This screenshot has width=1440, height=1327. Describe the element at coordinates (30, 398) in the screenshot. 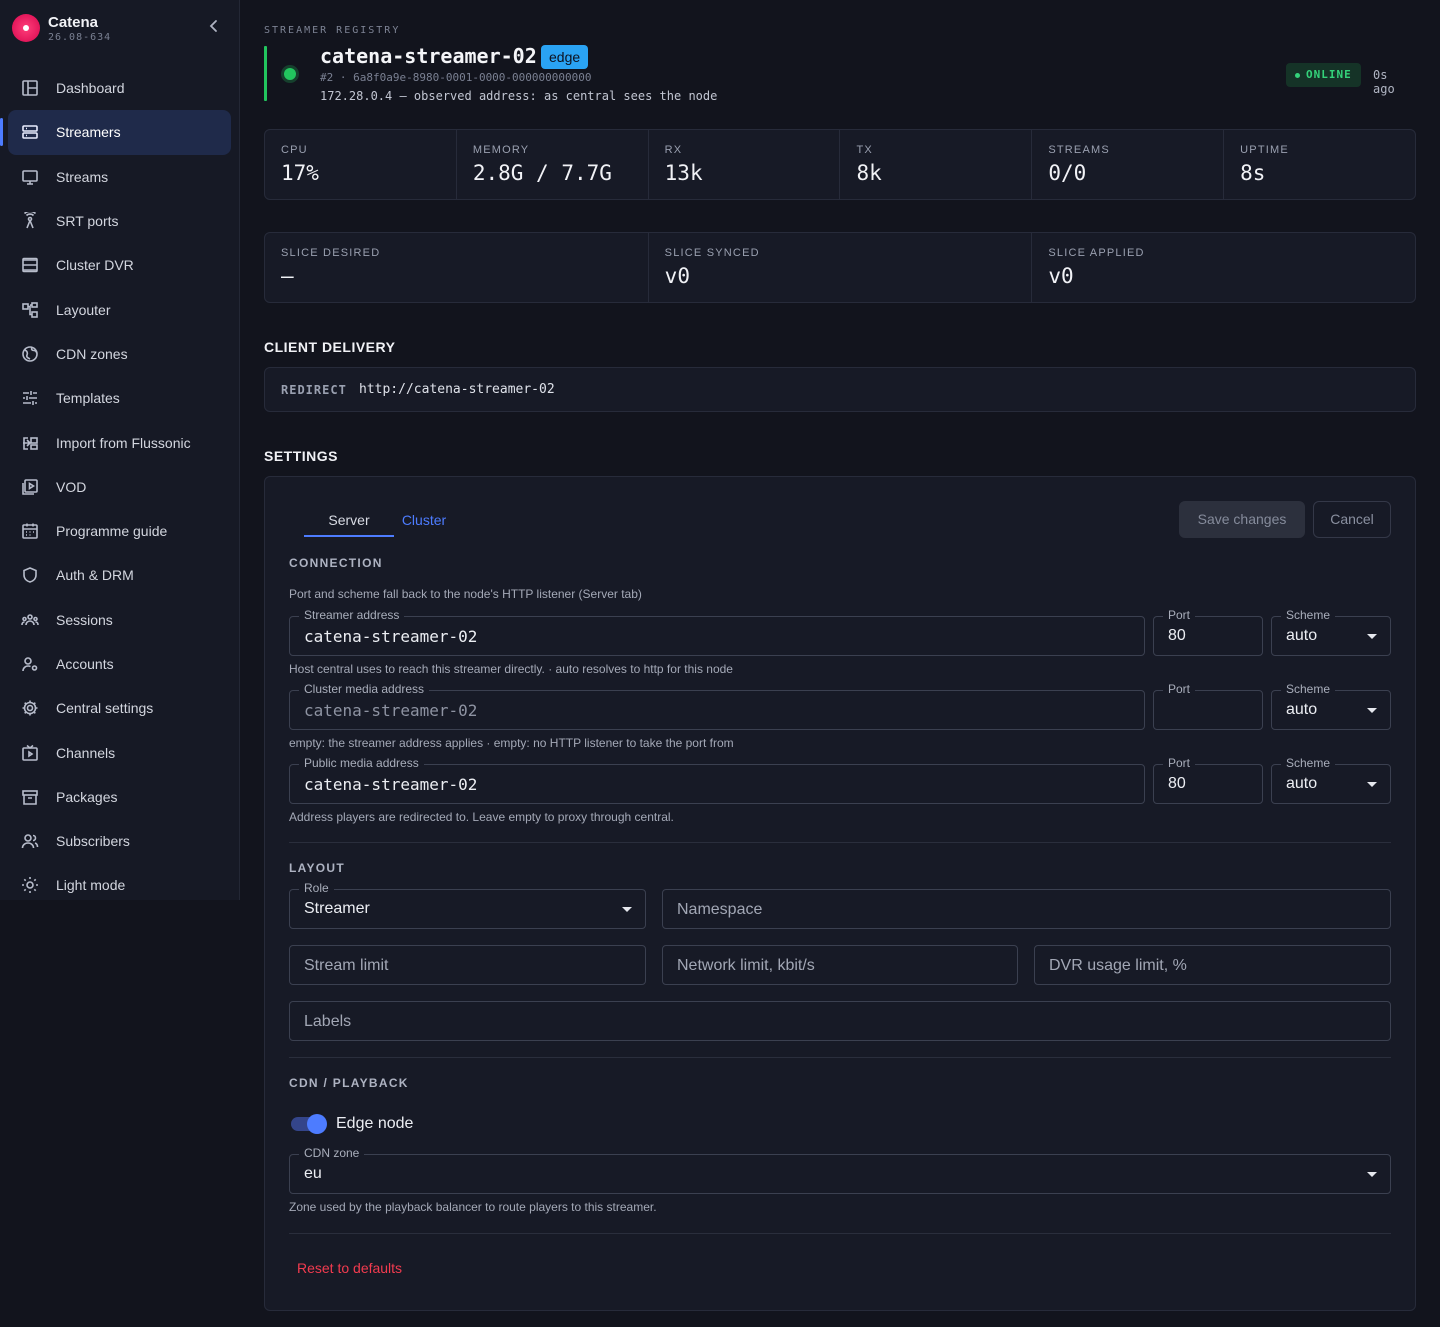

I see `sliders-icon` at that location.